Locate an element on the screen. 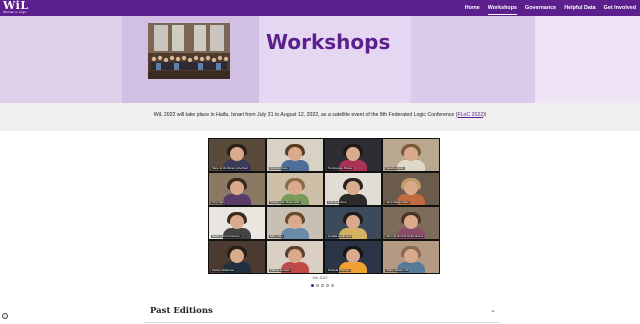 Image resolution: width=640 pixels, height=324 pixels. participant-name: Amalia Hadjimedi is located at coordinates (340, 235).